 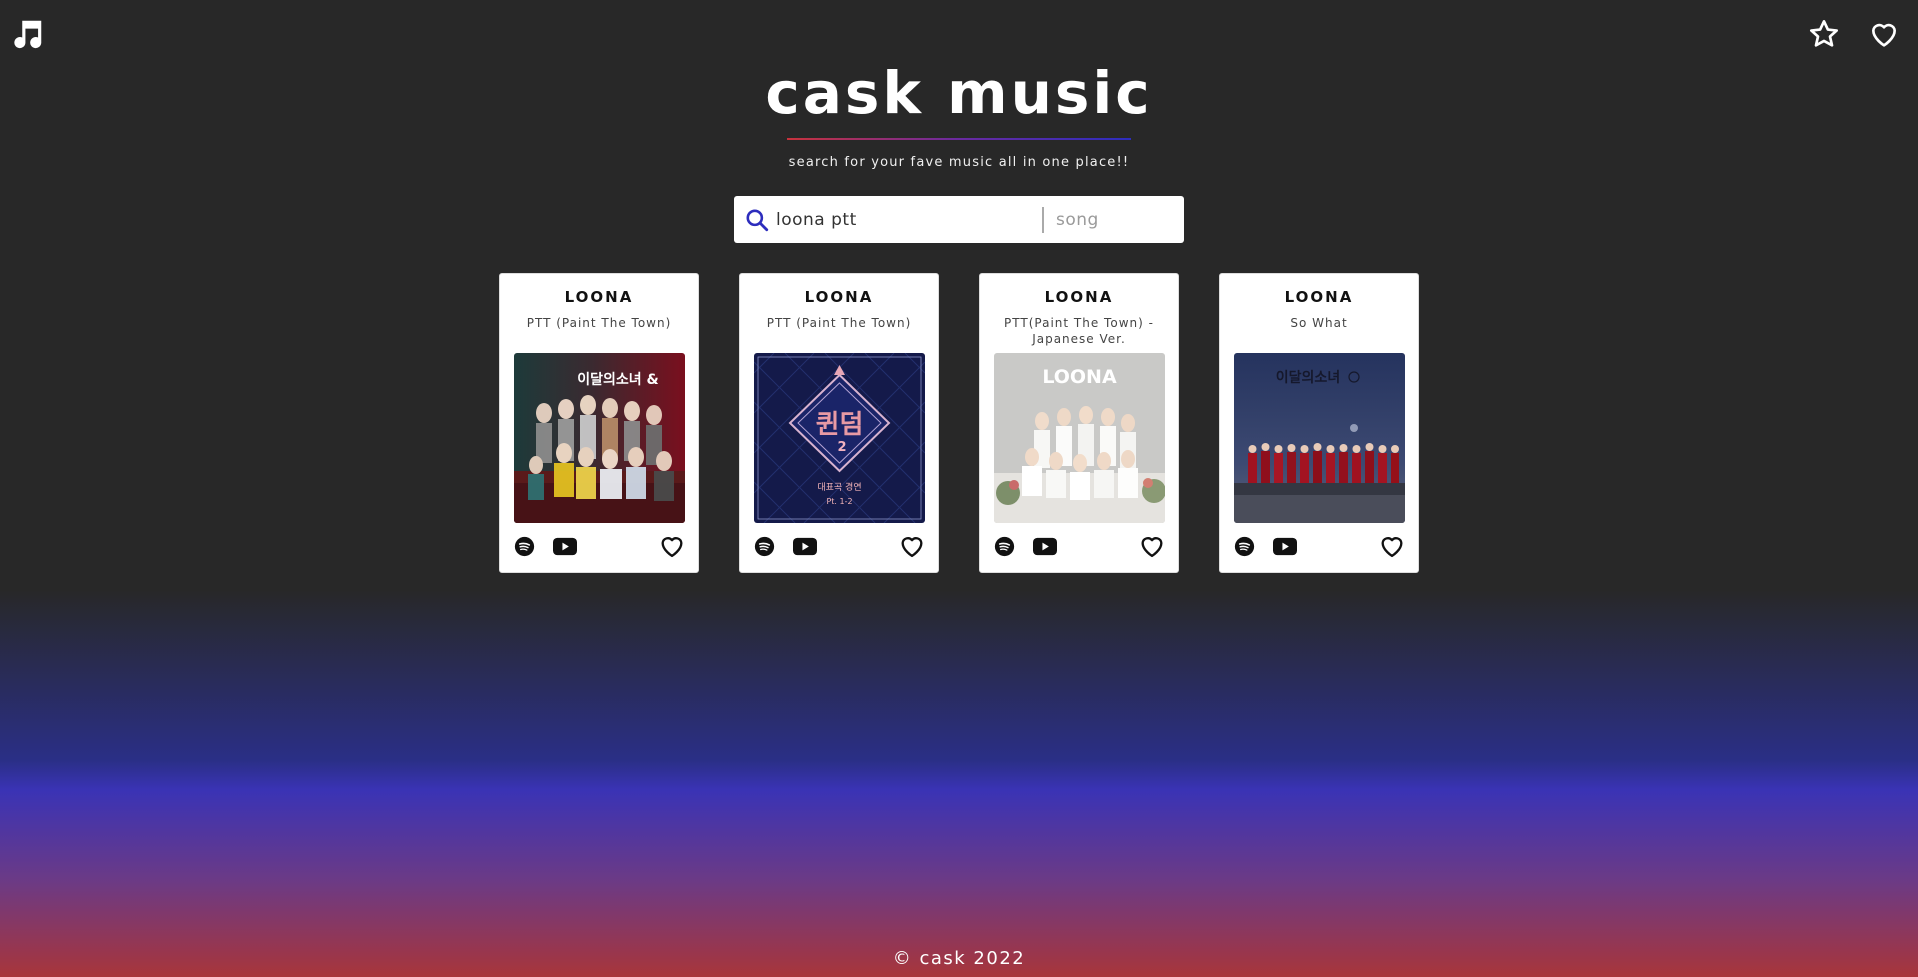 I want to click on star-icon, so click(x=1824, y=34).